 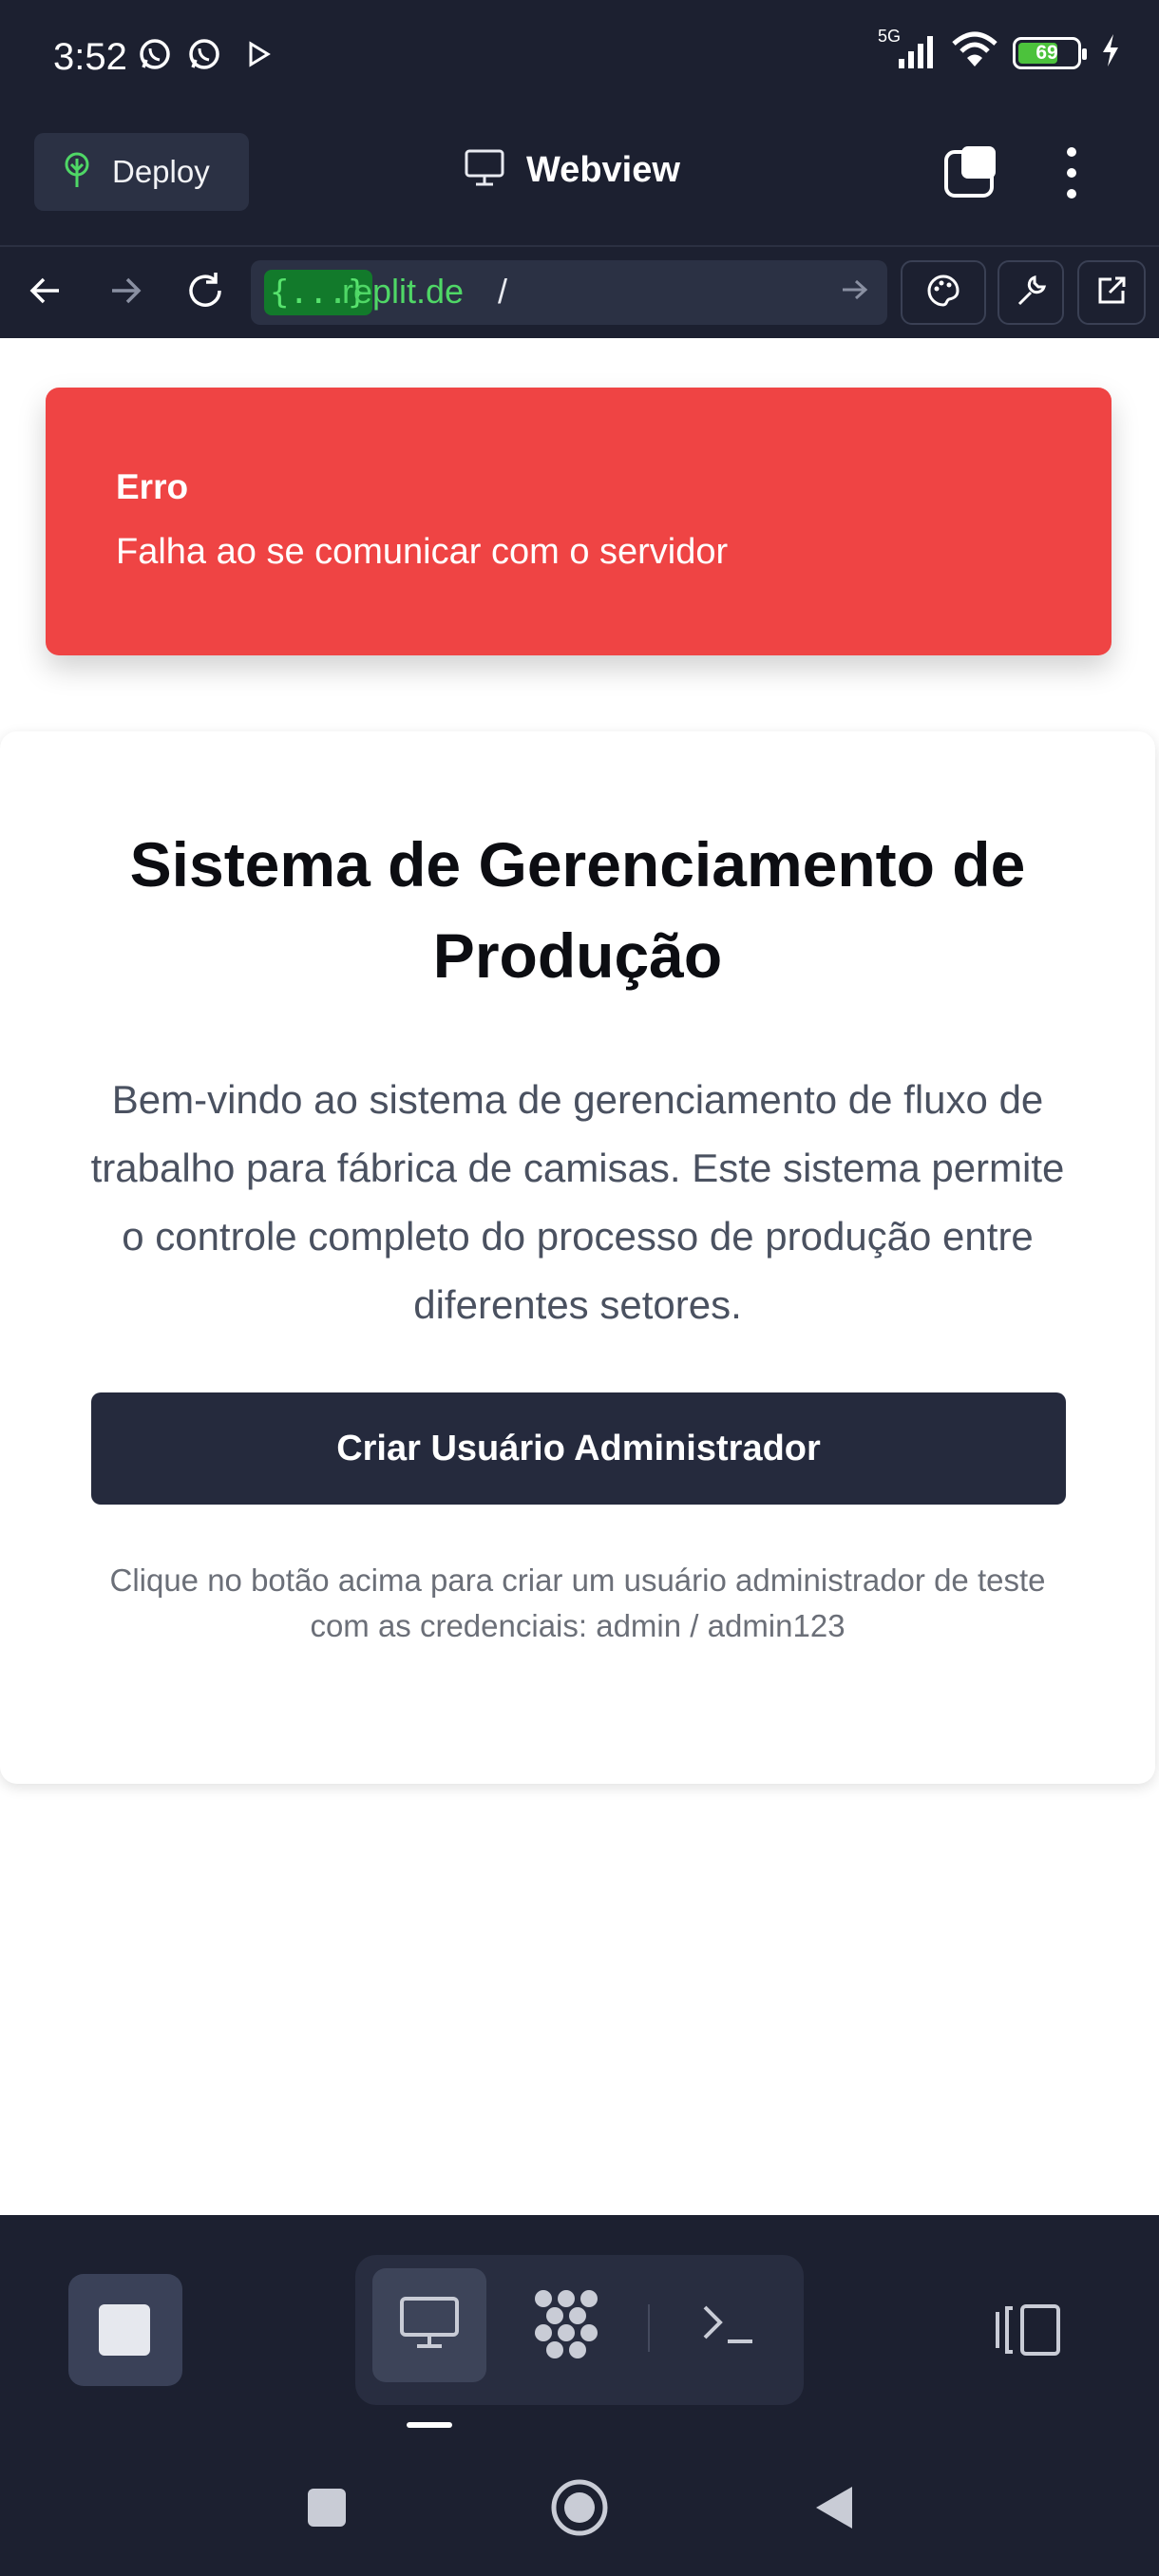 I want to click on dock-panel-button, so click(x=1029, y=2335).